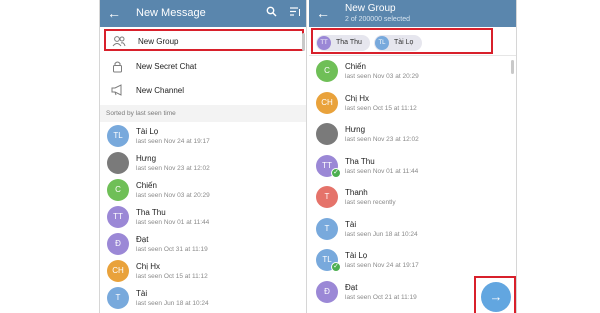  What do you see at coordinates (117, 91) in the screenshot?
I see `megaphone-icon` at bounding box center [117, 91].